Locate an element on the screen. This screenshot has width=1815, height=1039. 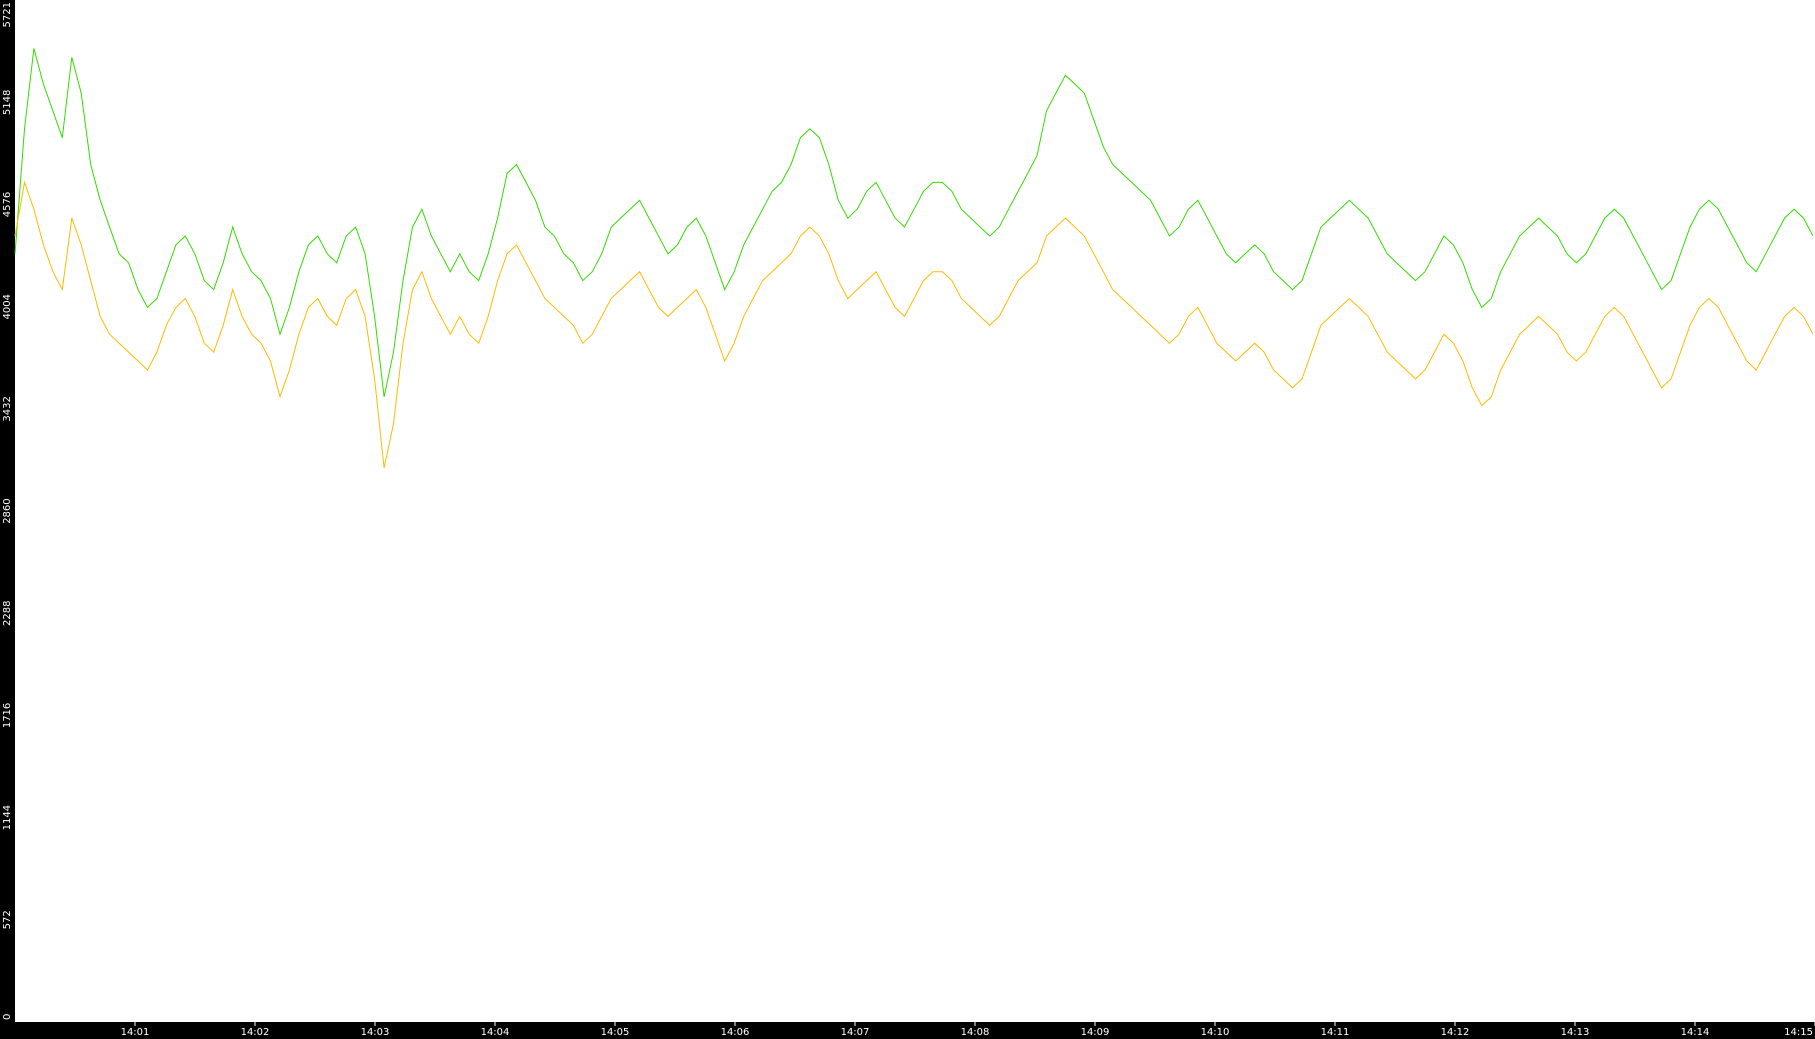
y-tick-label: 4004 is located at coordinates (7, 306).